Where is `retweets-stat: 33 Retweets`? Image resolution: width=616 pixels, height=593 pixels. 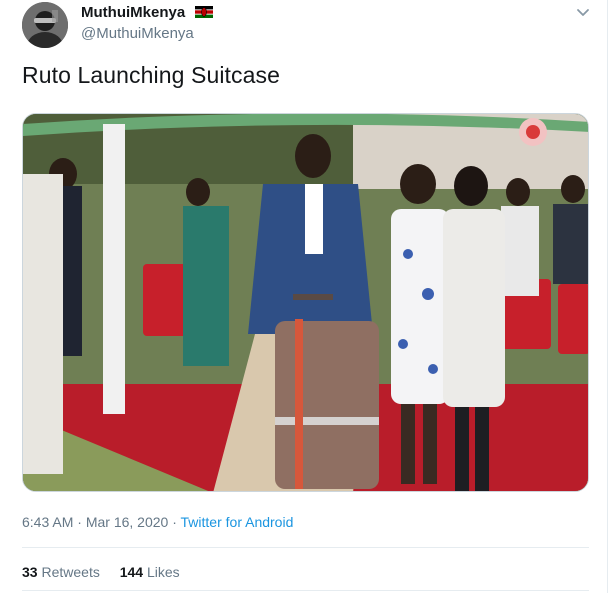
retweets-stat: 33 Retweets is located at coordinates (61, 572).